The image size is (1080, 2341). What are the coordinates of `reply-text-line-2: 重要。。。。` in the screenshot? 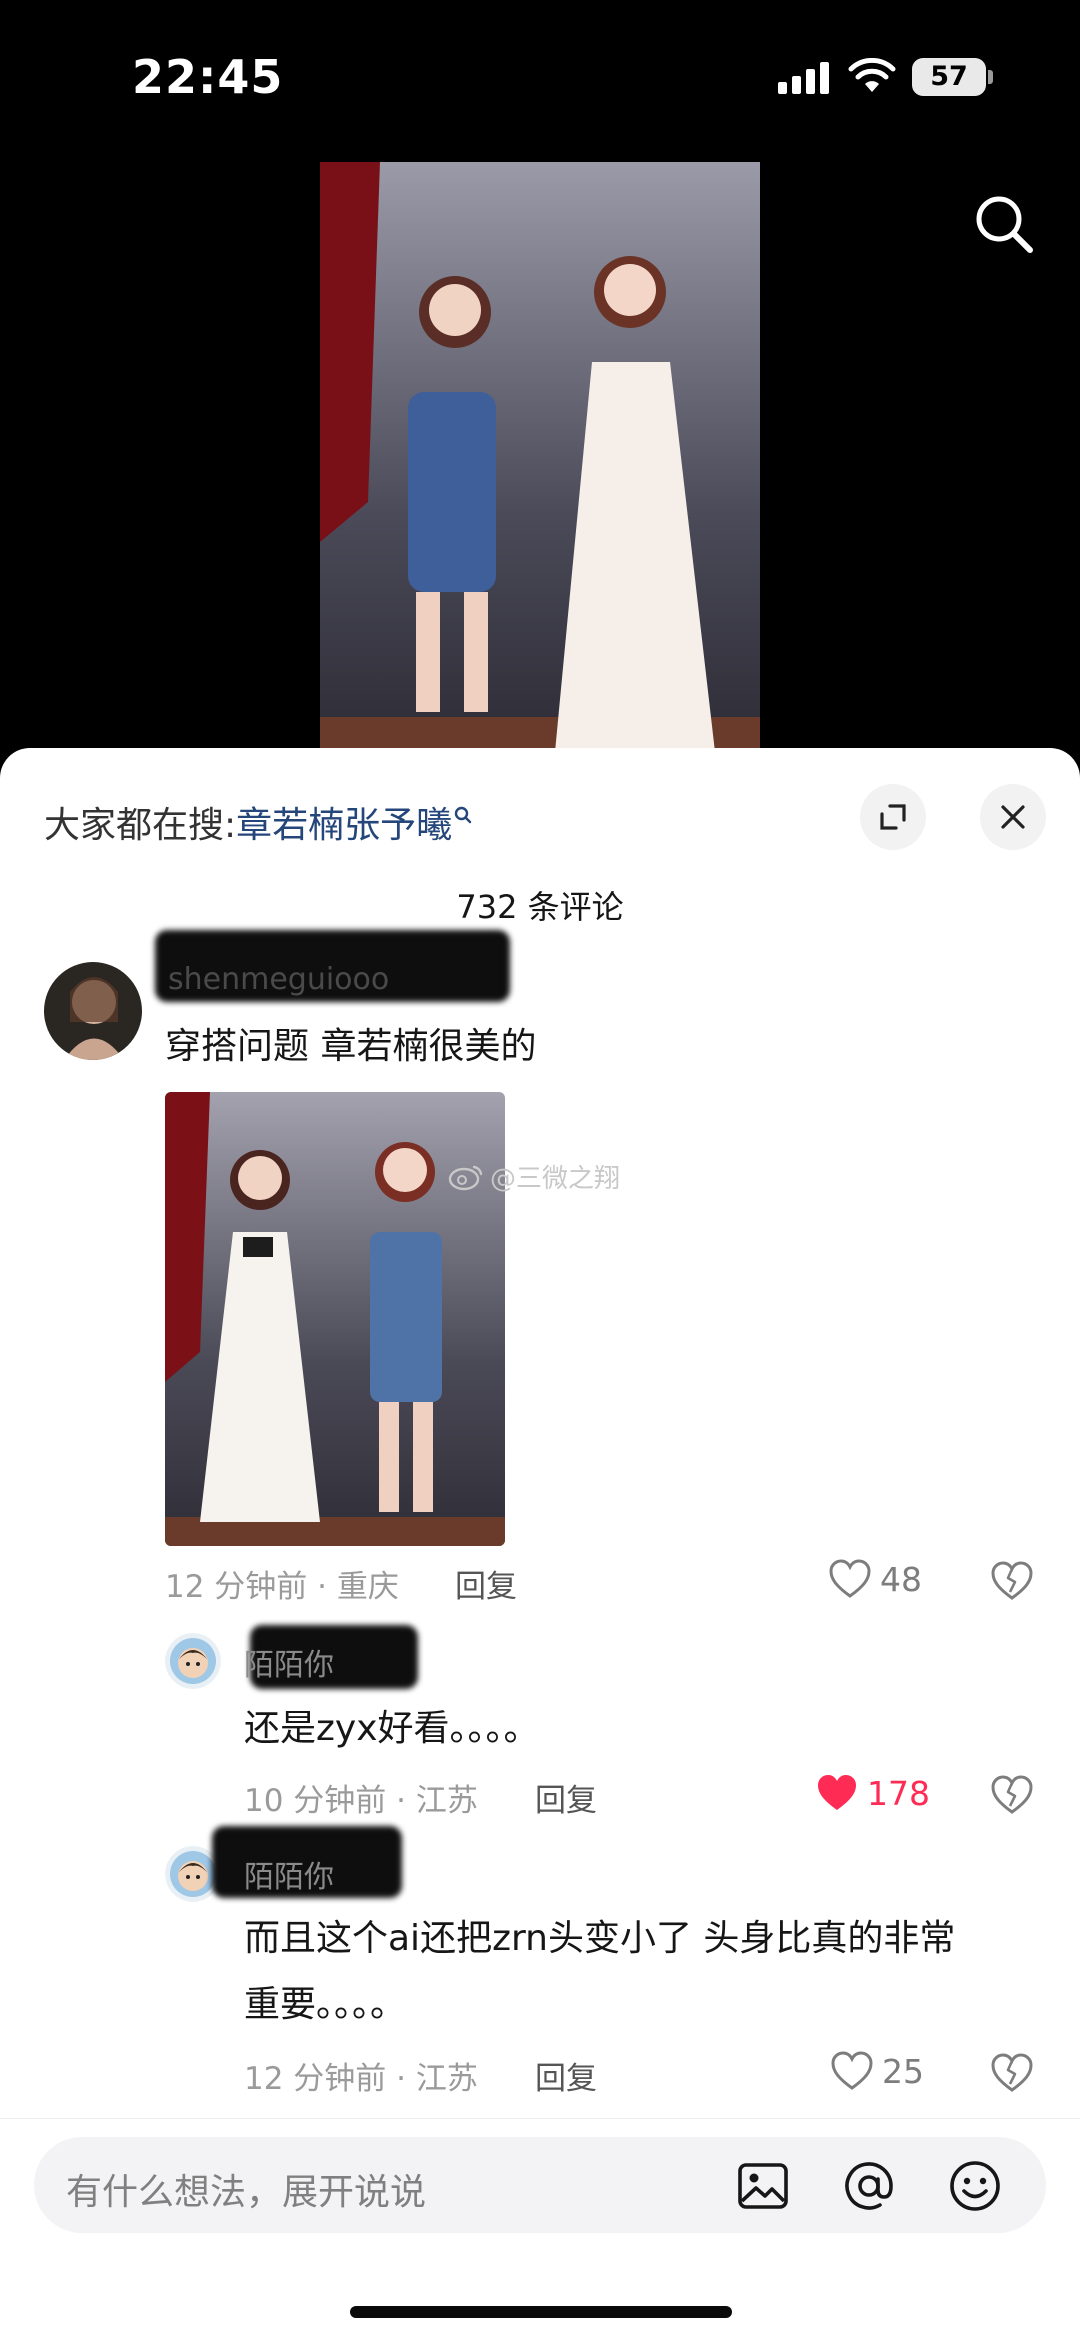 It's located at (325, 2004).